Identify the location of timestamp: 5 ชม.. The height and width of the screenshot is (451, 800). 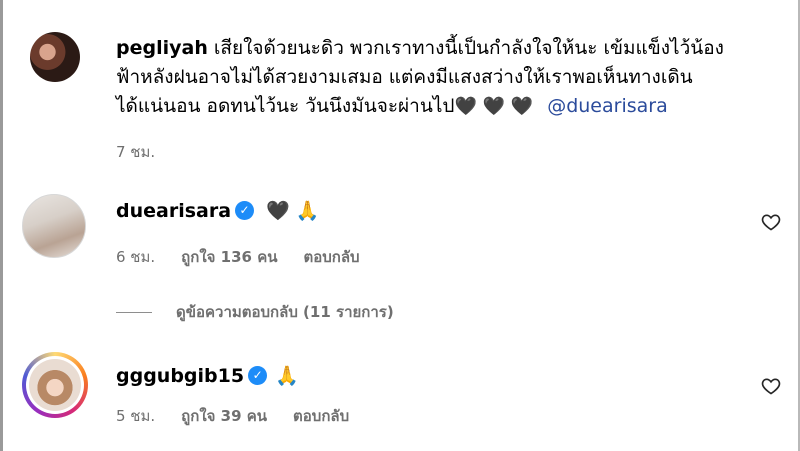
(136, 416).